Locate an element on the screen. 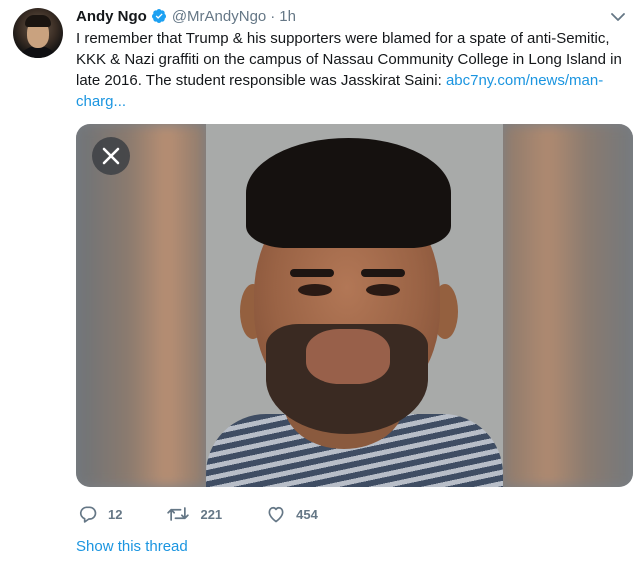 This screenshot has width=639, height=564. retweet-button: 221 is located at coordinates (194, 514).